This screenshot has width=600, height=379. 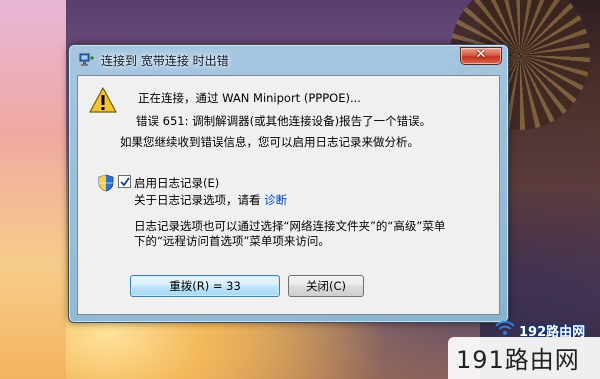 I want to click on diagnostics-link: 诊断, so click(x=275, y=200).